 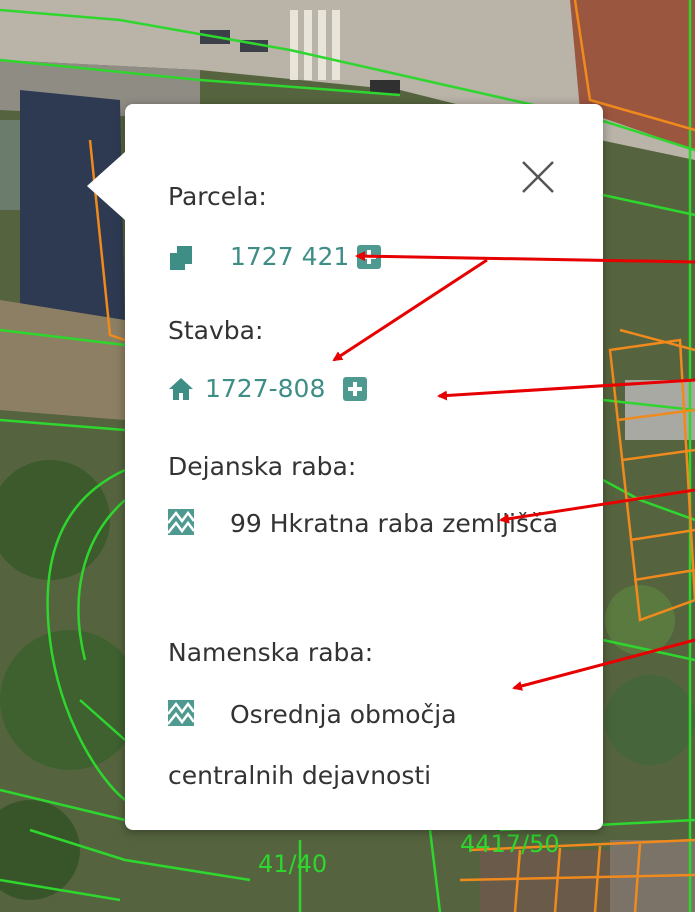 I want to click on parcel-label: 4417/50, so click(x=510, y=844).